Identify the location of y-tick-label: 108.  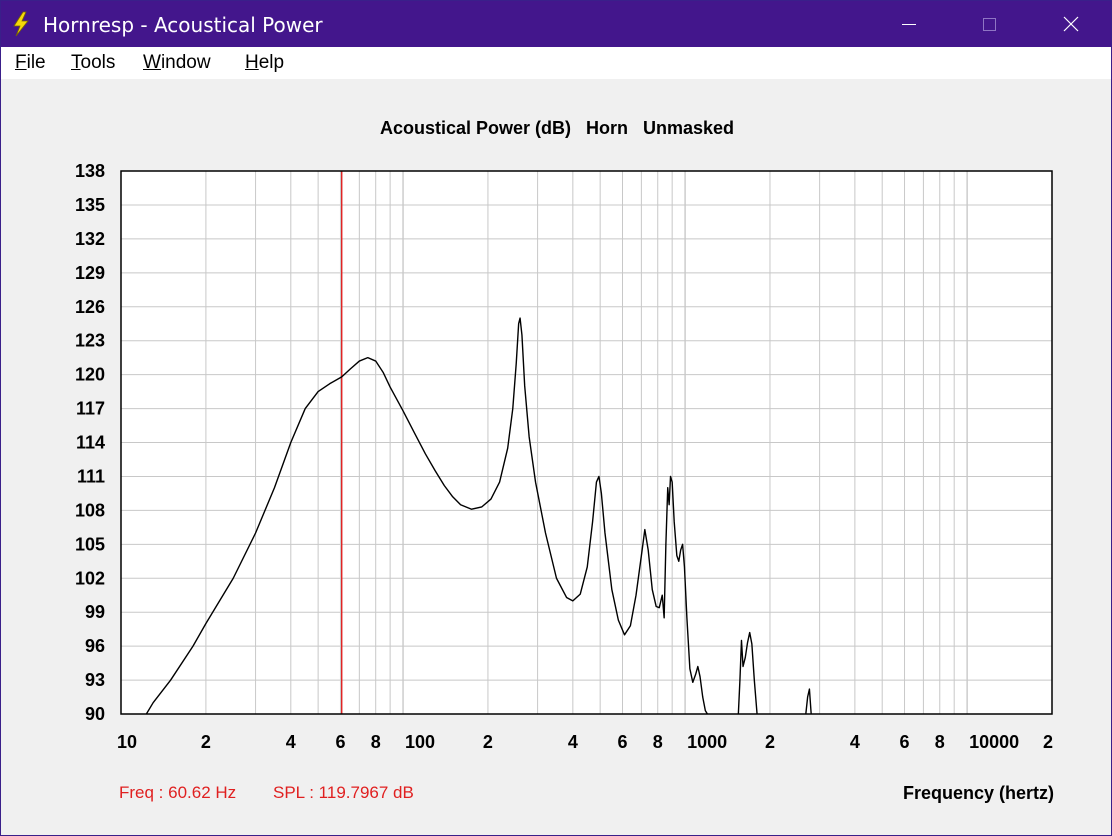
(90, 510).